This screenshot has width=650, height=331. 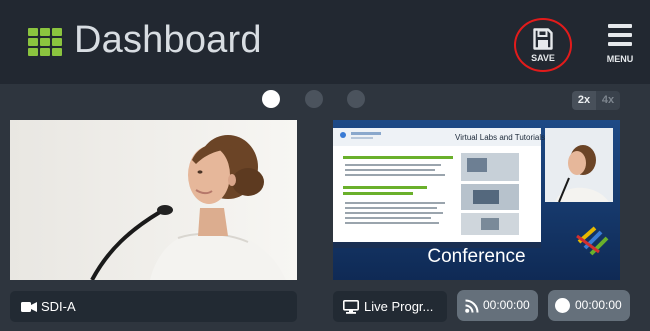 I want to click on menu-label: MENU, so click(x=620, y=59).